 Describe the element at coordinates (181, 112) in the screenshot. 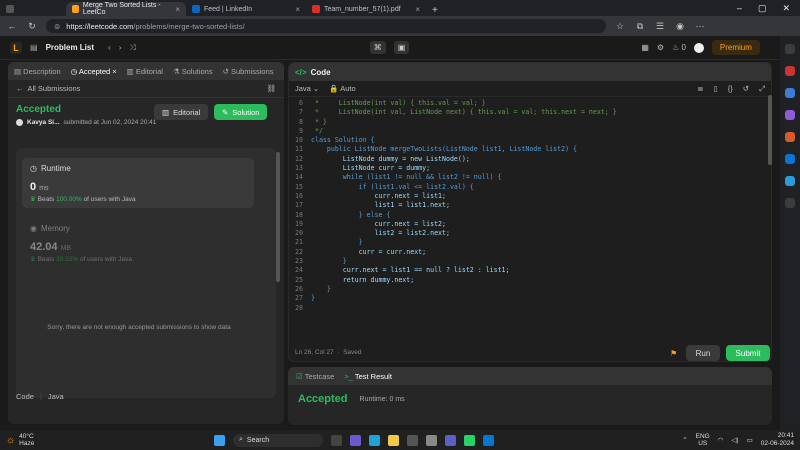

I see `editorial-button: ▥ Editorial` at that location.